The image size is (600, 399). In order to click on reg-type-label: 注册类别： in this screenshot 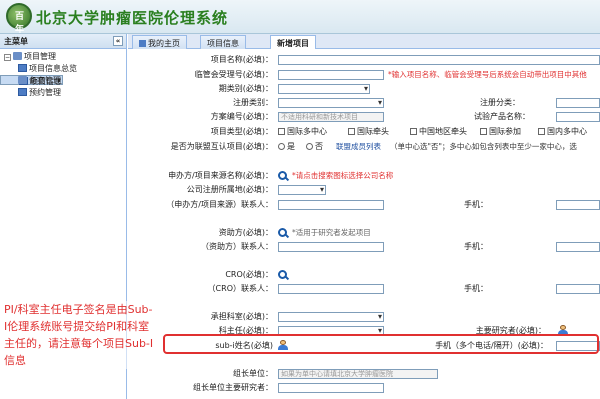, I will do `click(253, 102)`.